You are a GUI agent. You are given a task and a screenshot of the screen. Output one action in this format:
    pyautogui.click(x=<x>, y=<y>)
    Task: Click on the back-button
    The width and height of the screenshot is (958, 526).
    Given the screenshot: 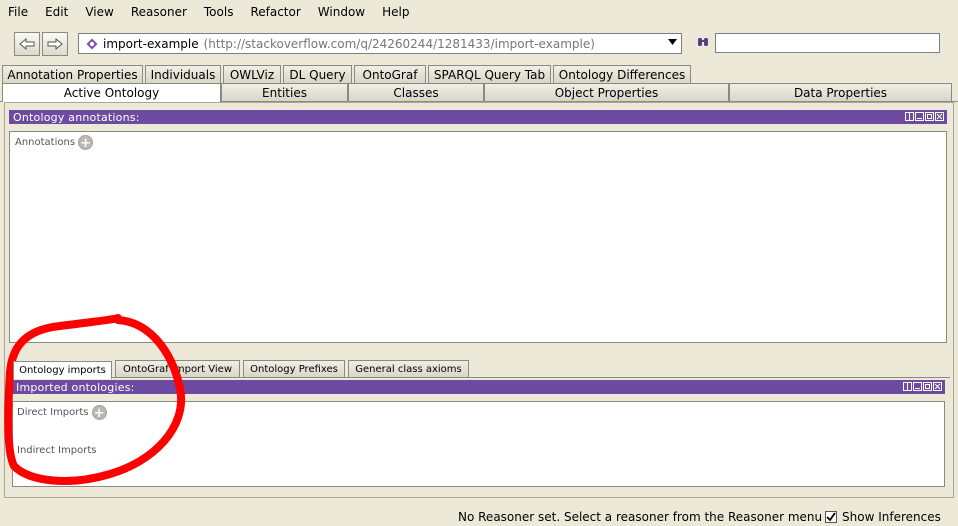 What is the action you would take?
    pyautogui.click(x=27, y=44)
    